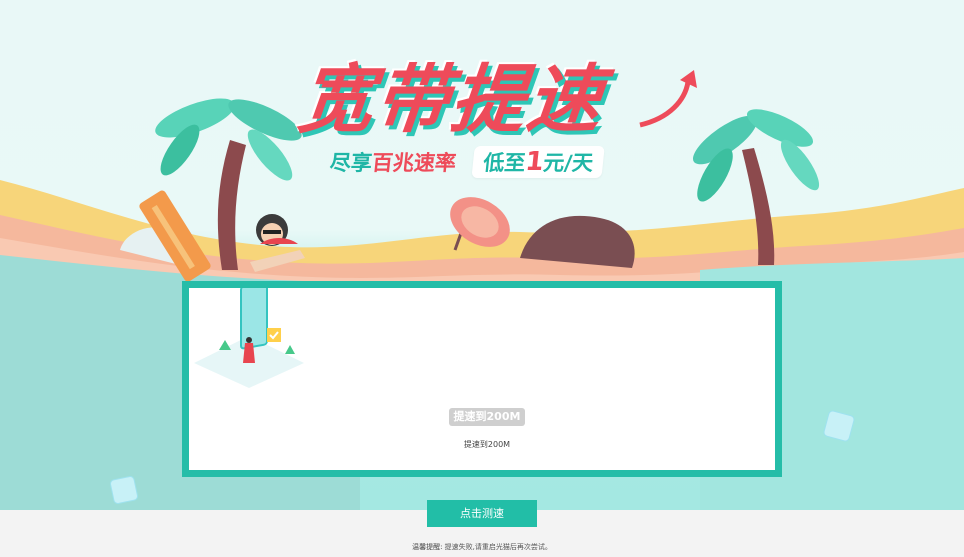  Describe the element at coordinates (451, 100) in the screenshot. I see `promo-headline: 宽带提速` at that location.